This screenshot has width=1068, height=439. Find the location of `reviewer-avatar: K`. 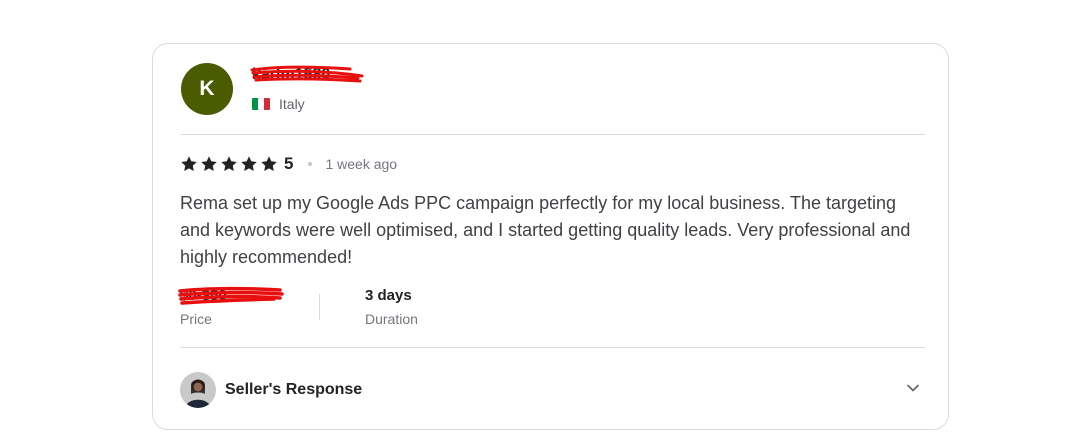

reviewer-avatar: K is located at coordinates (207, 89).